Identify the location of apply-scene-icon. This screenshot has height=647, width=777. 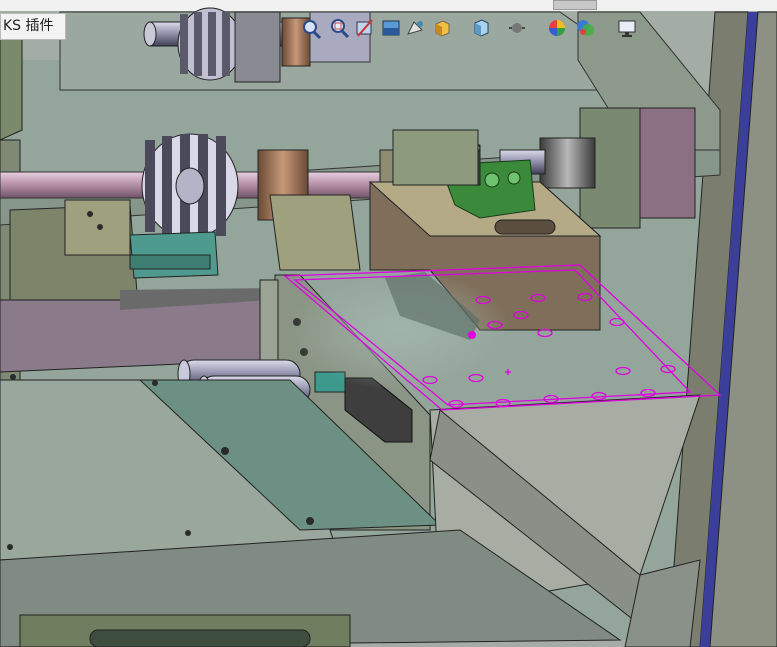
(585, 28).